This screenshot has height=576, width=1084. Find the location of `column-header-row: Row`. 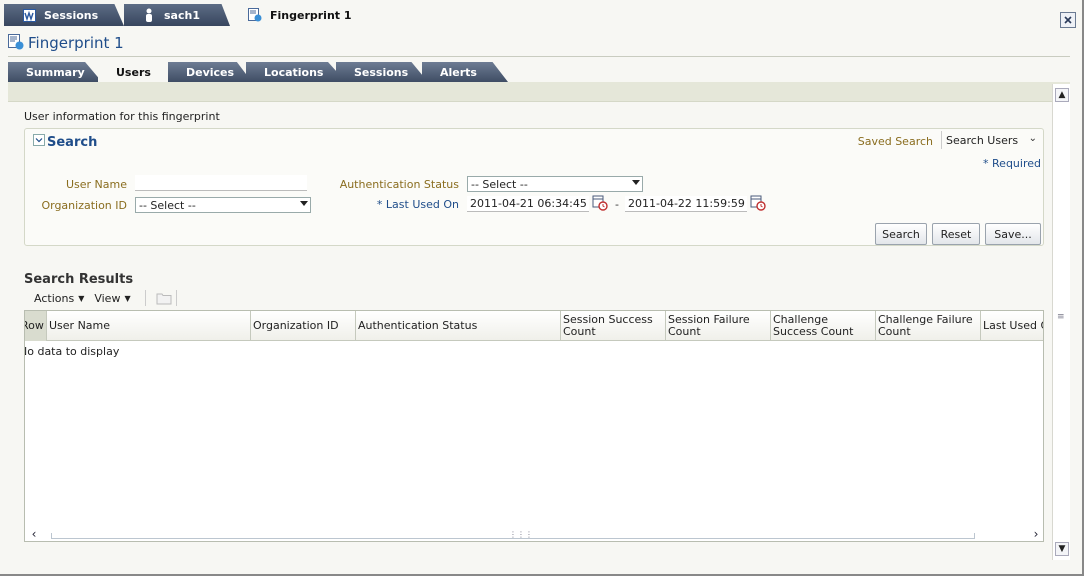

column-header-row: Row is located at coordinates (36, 326).